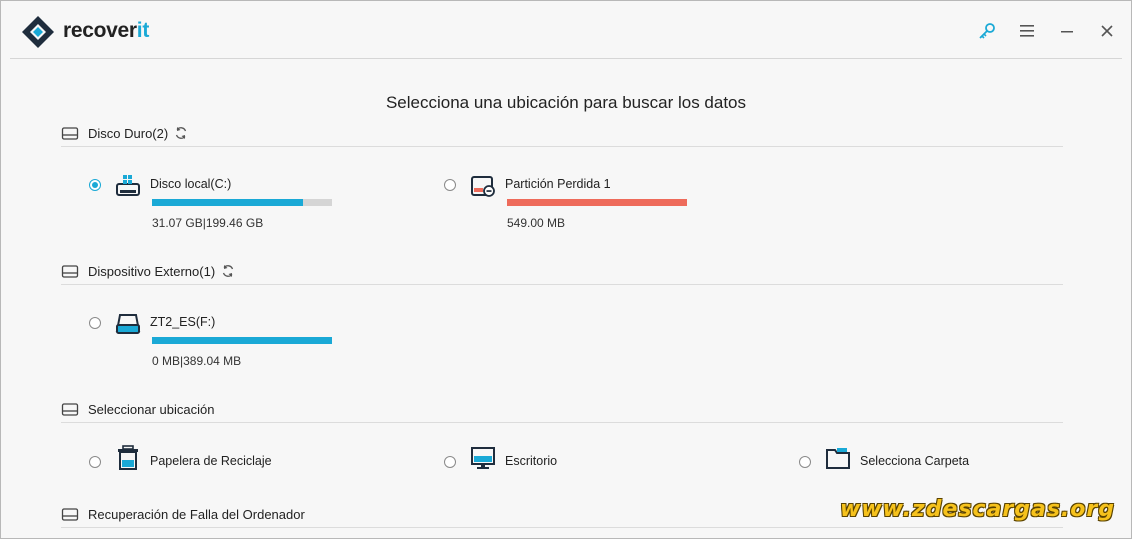 This screenshot has height=539, width=1132. I want to click on recoverit-logo-icon, so click(38, 32).